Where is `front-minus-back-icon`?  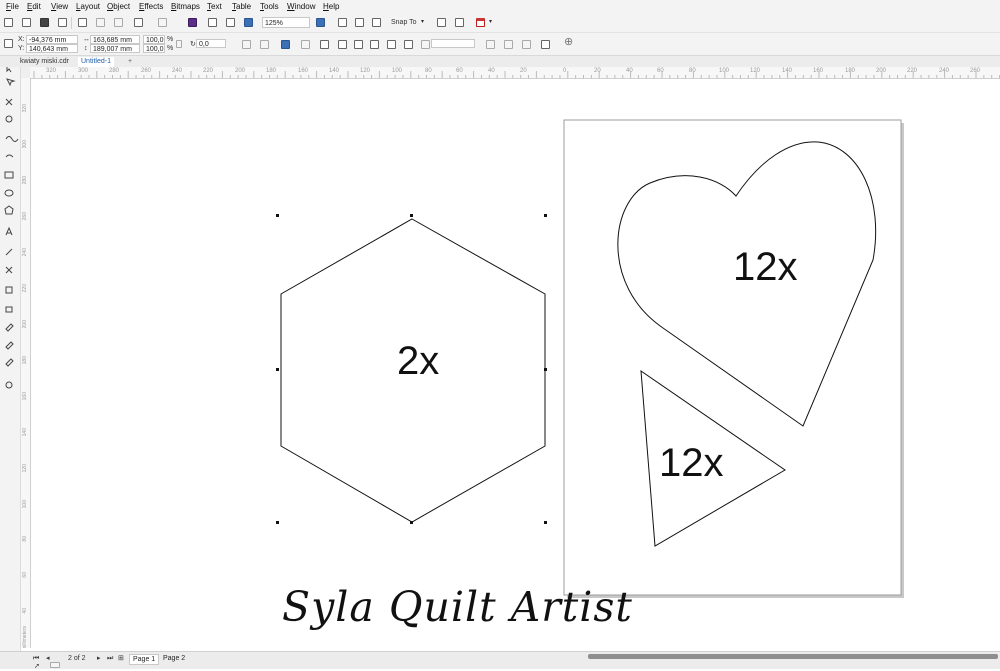
front-minus-back-icon is located at coordinates (408, 44).